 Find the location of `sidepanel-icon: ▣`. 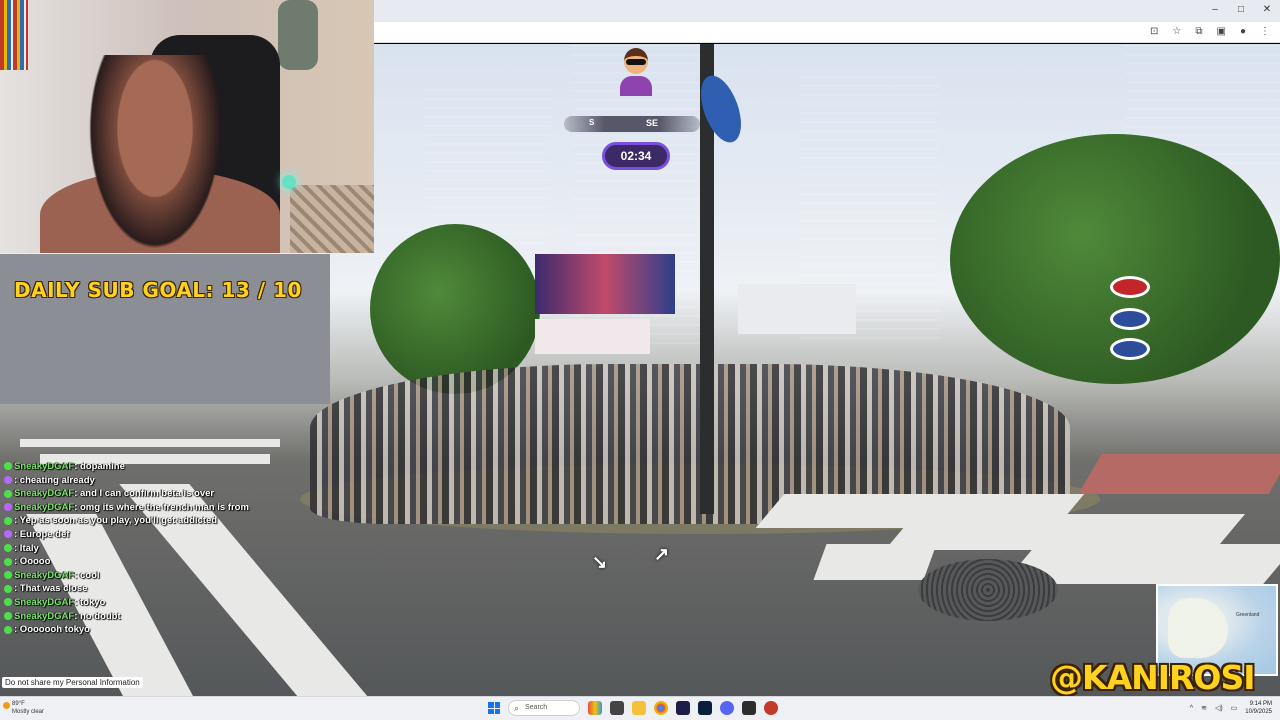

sidepanel-icon: ▣ is located at coordinates (1221, 31).